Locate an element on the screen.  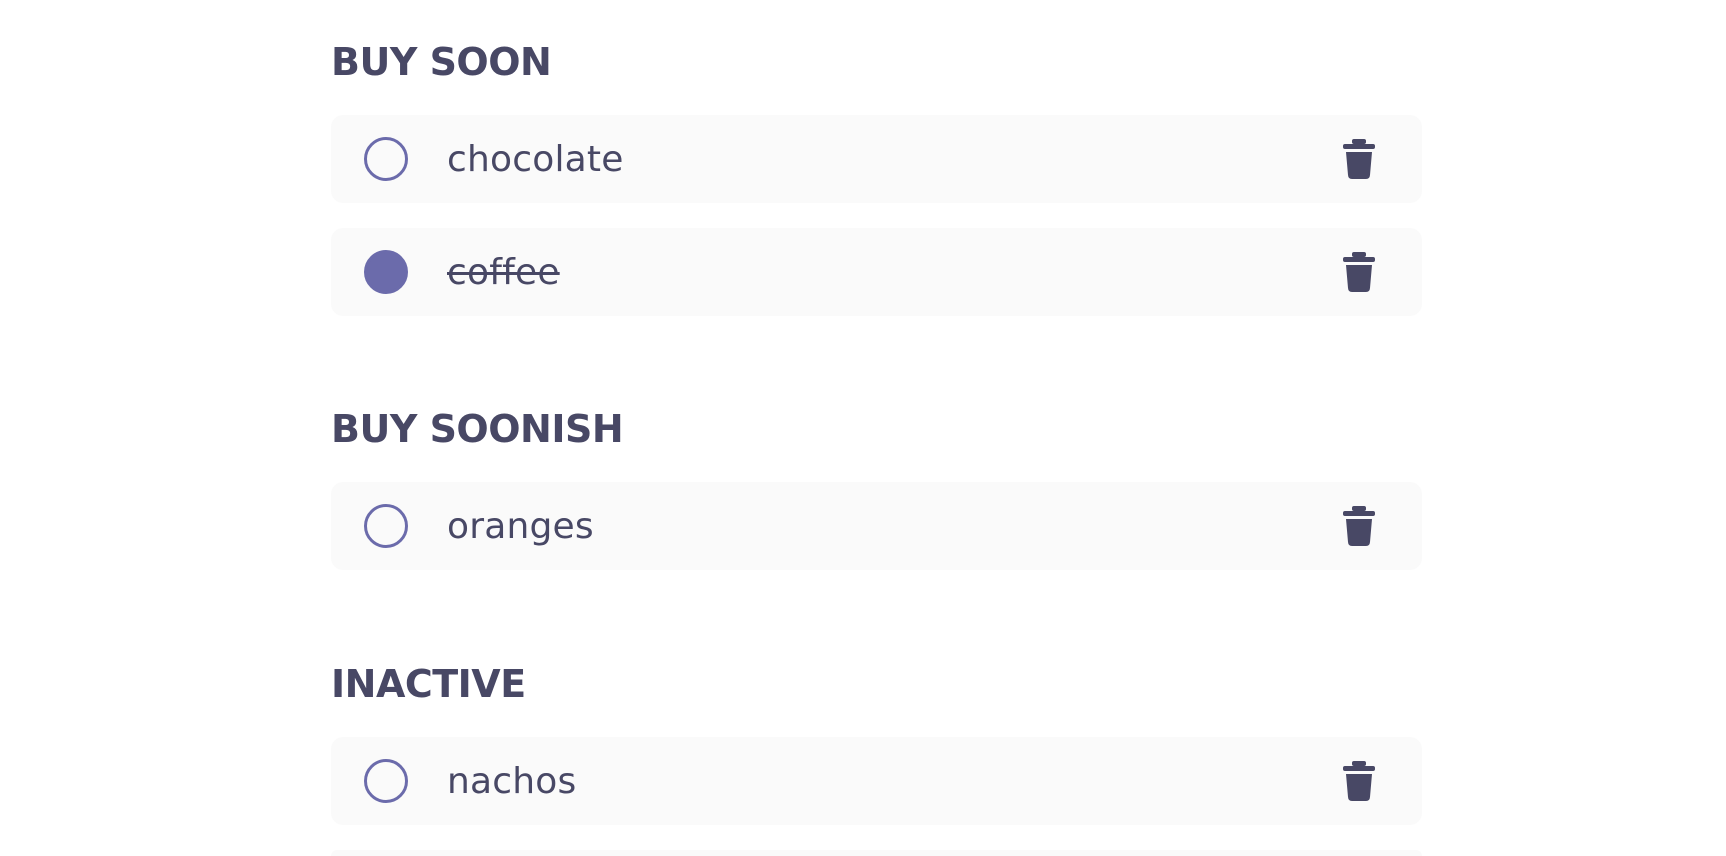
item-label: coffee is located at coordinates (503, 272).